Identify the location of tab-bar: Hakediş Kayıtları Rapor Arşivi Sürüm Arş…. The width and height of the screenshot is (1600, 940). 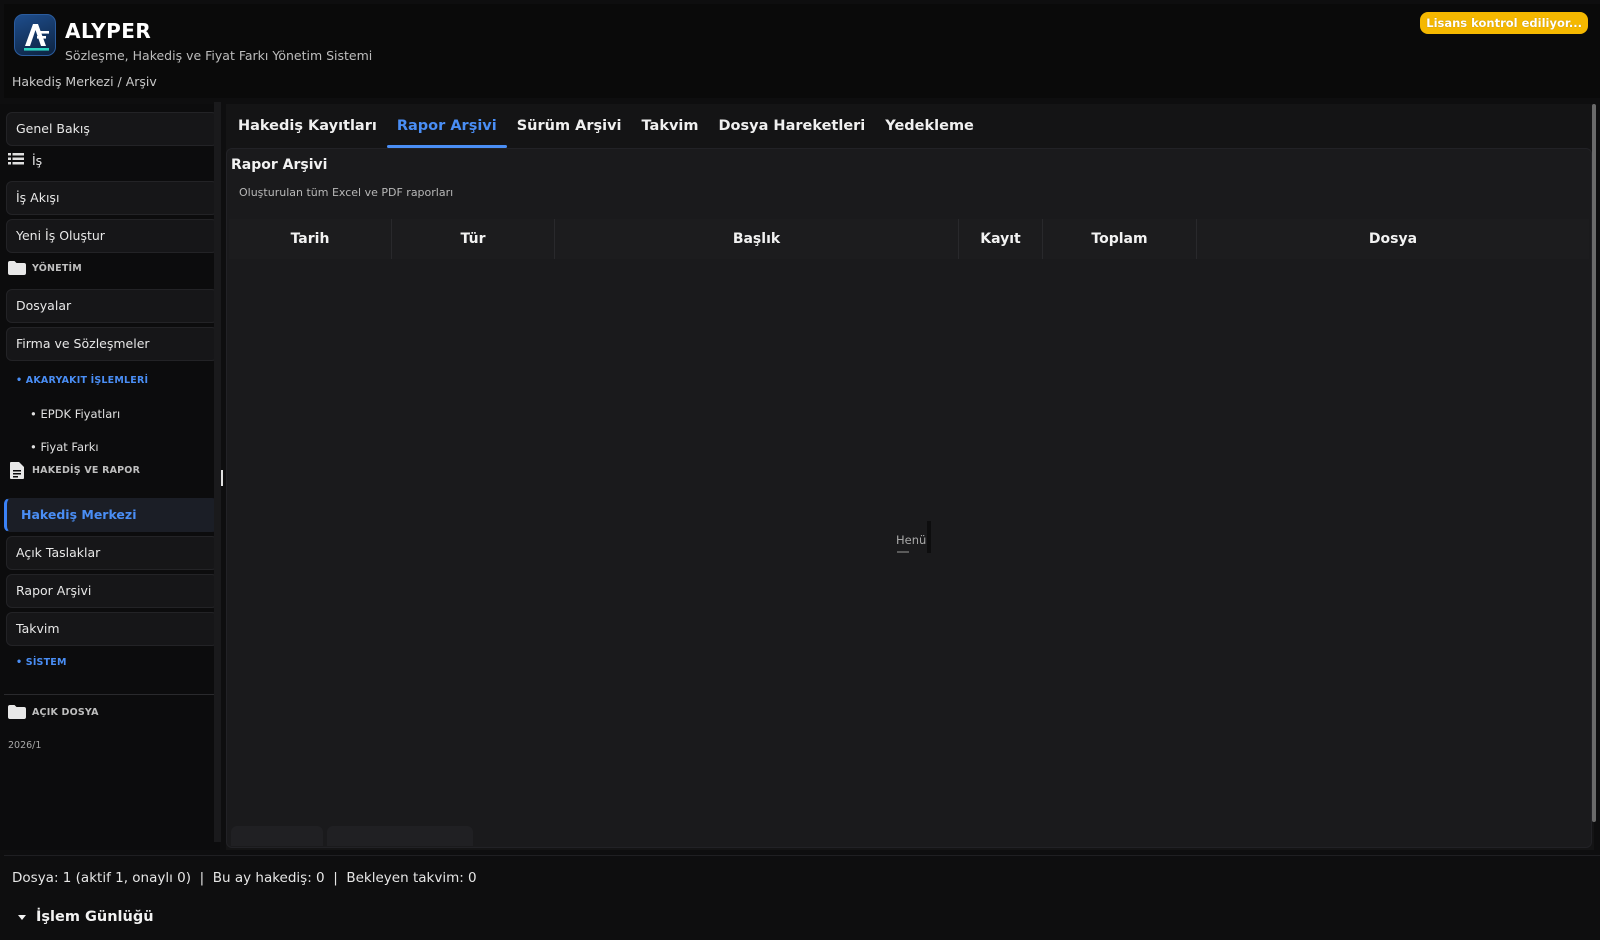
(910, 126).